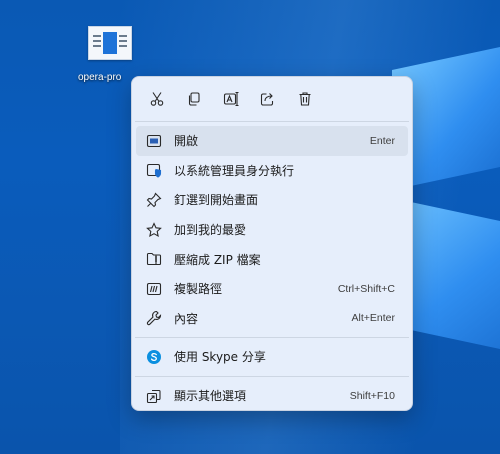 Image resolution: width=500 pixels, height=454 pixels. What do you see at coordinates (272, 141) in the screenshot?
I see `menu-item-open: 開啟 Enter` at bounding box center [272, 141].